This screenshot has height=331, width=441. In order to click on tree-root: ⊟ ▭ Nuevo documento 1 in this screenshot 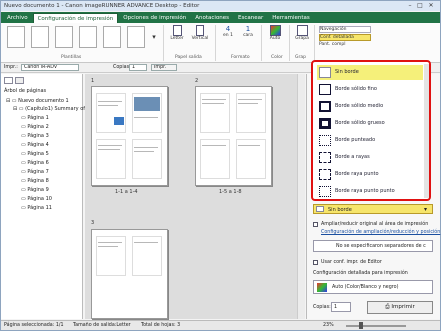, I will do `click(37, 101)`.